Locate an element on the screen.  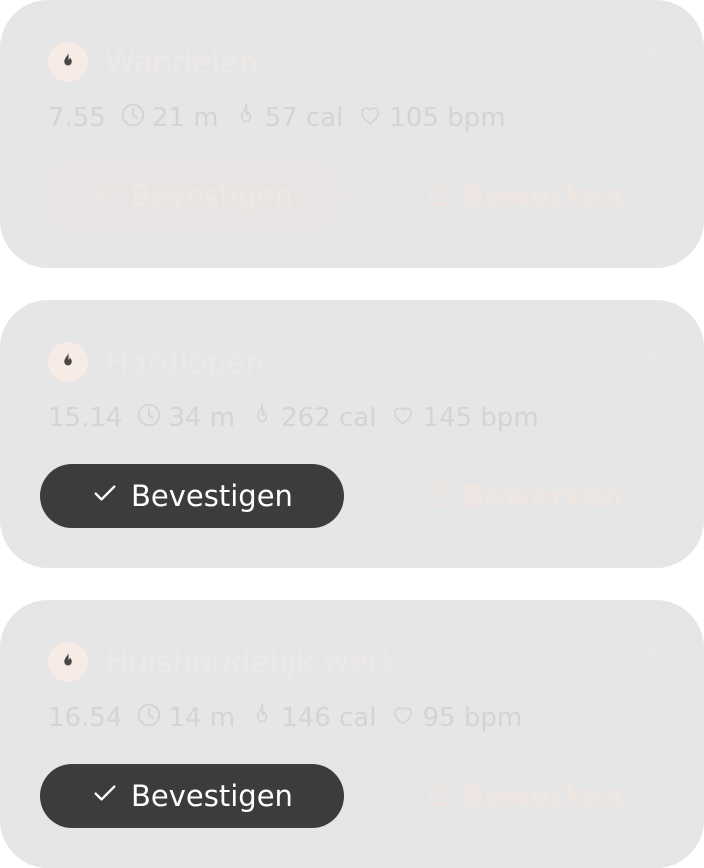
calories-stat: 262 cal is located at coordinates (312, 418).